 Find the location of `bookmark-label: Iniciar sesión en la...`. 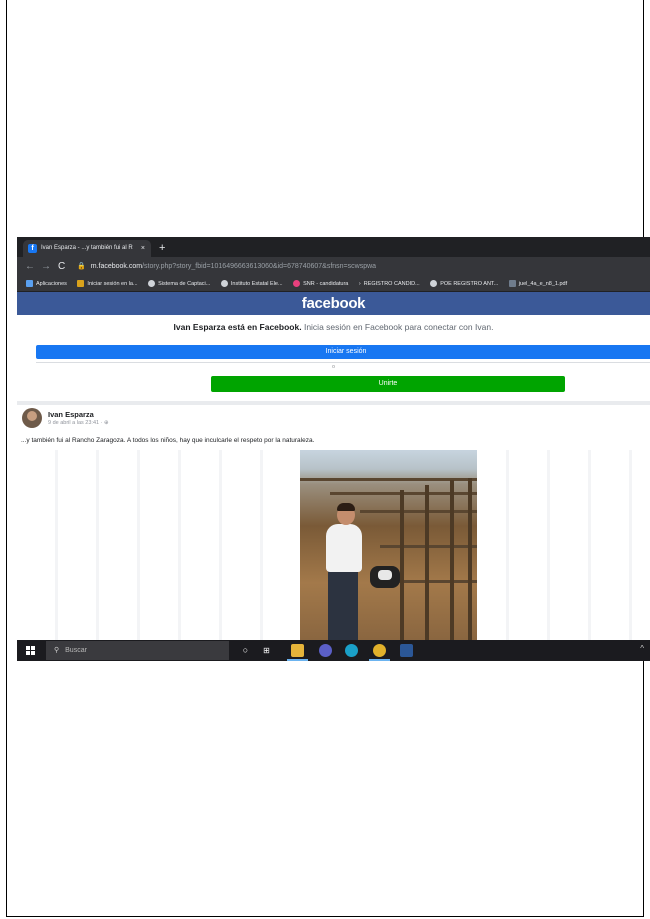

bookmark-label: Iniciar sesión en la... is located at coordinates (112, 284).